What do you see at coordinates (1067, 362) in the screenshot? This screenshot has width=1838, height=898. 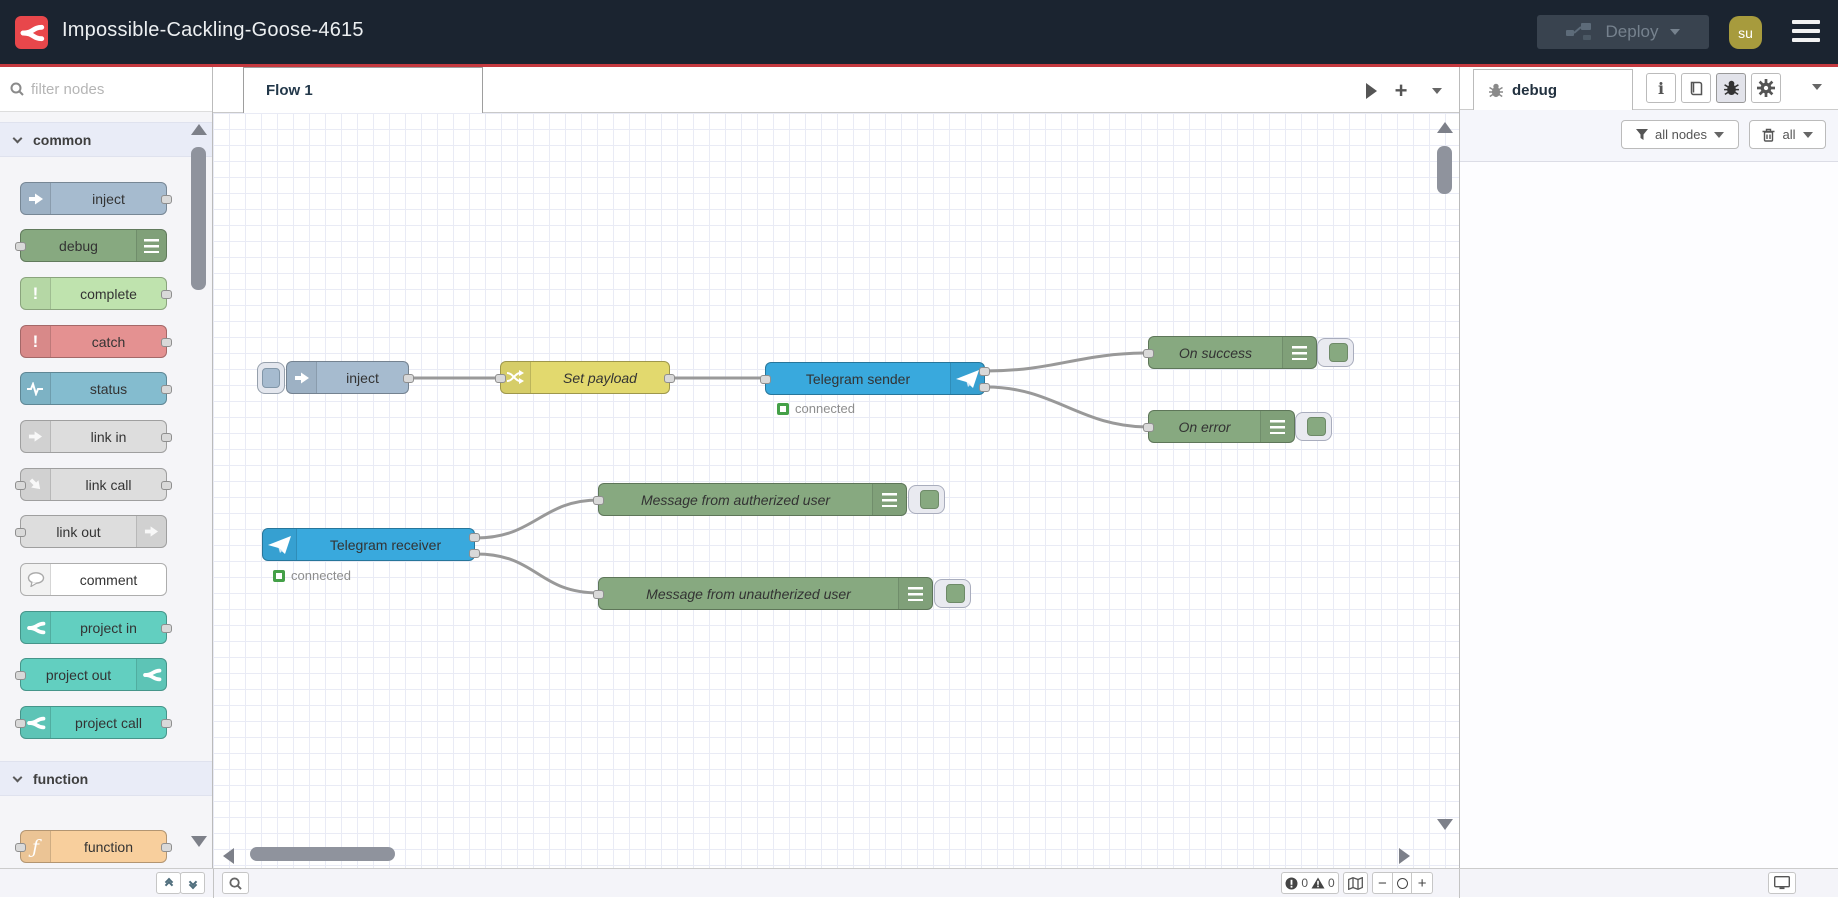 I see `wire-sender-onsuccess` at bounding box center [1067, 362].